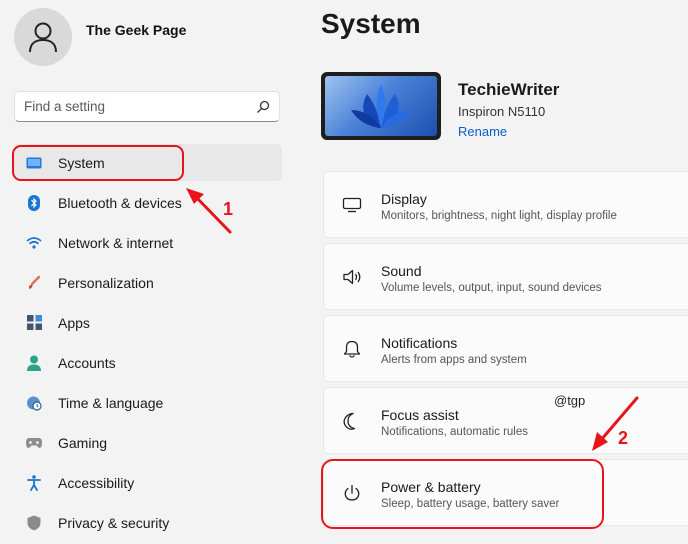  I want to click on arrow-to-power, so click(615, 423).